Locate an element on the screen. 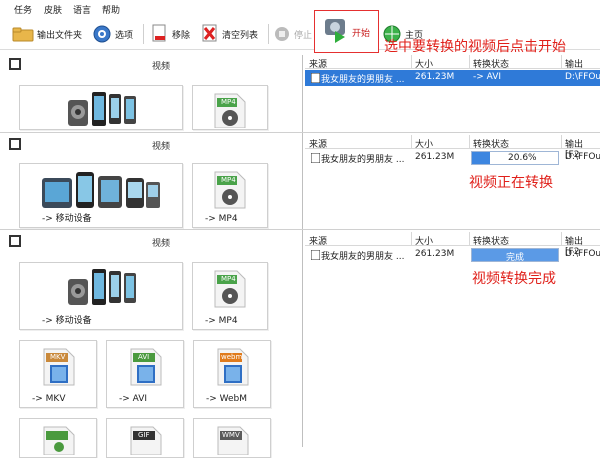 This screenshot has height=458, width=600. remove-icon is located at coordinates (159, 33).